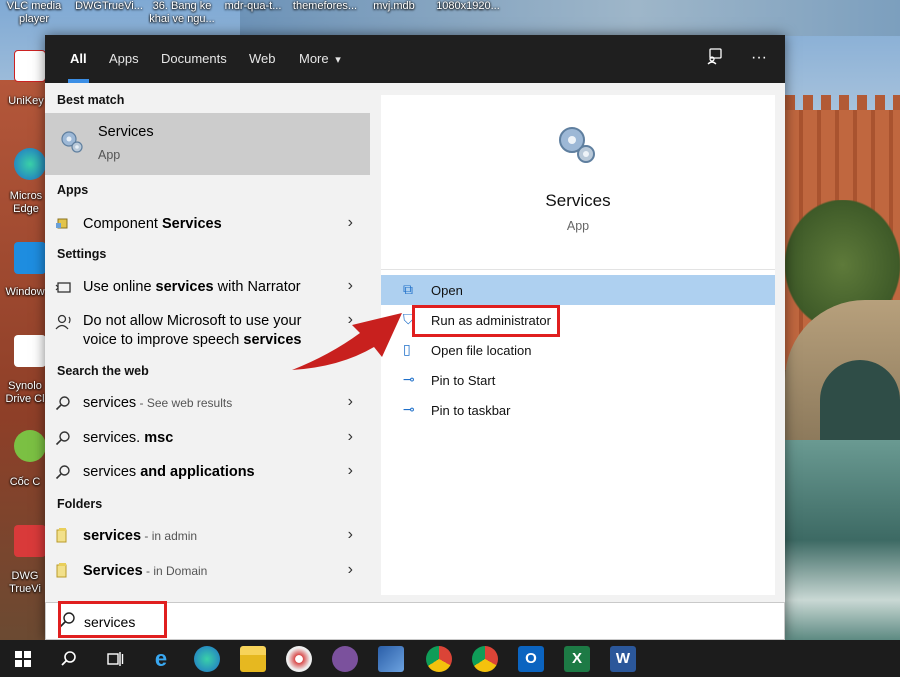 The width and height of the screenshot is (900, 677). What do you see at coordinates (78, 59) in the screenshot?
I see `tab-all: All` at bounding box center [78, 59].